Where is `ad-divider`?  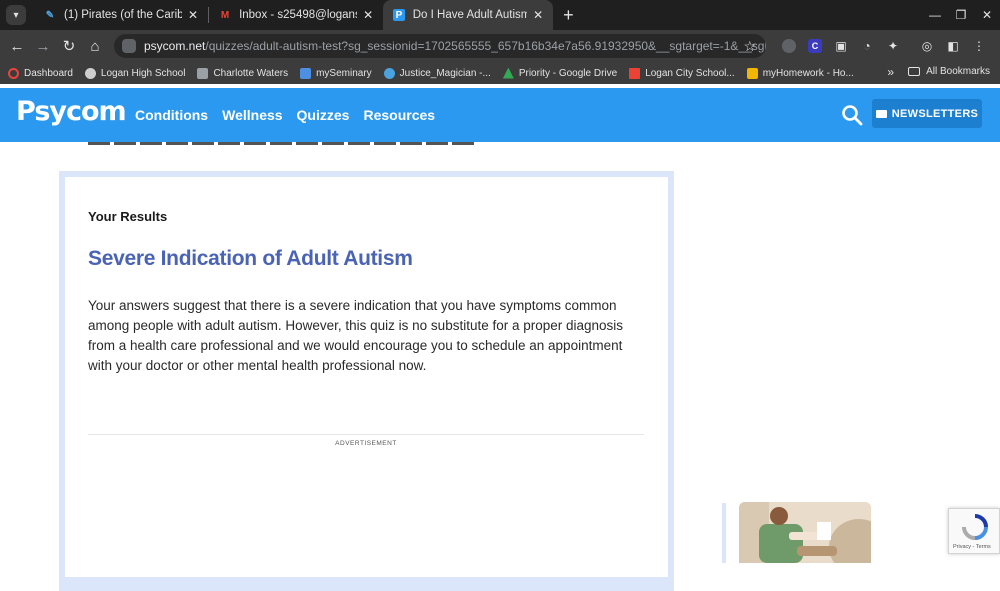 ad-divider is located at coordinates (366, 434).